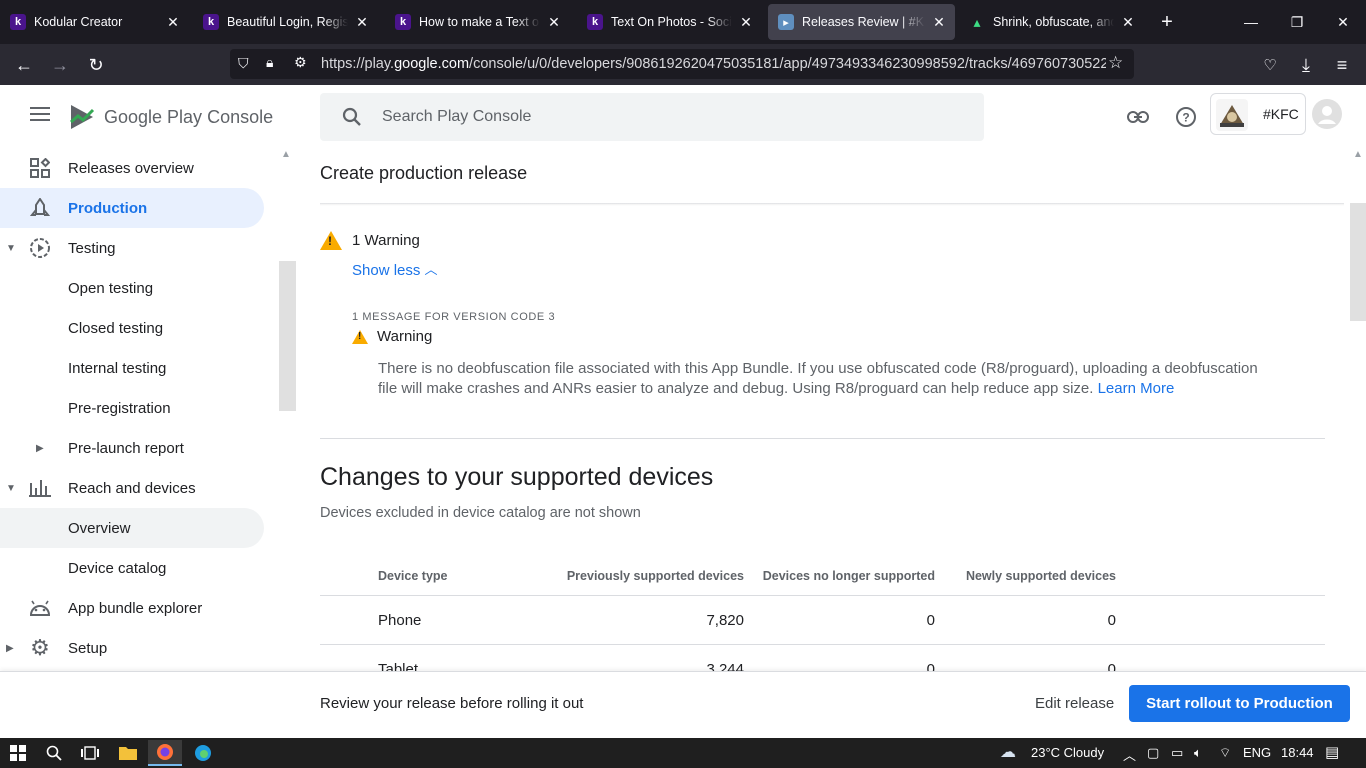 This screenshot has width=1366, height=768. I want to click on table-header: Newly supported devices, so click(1040, 576).